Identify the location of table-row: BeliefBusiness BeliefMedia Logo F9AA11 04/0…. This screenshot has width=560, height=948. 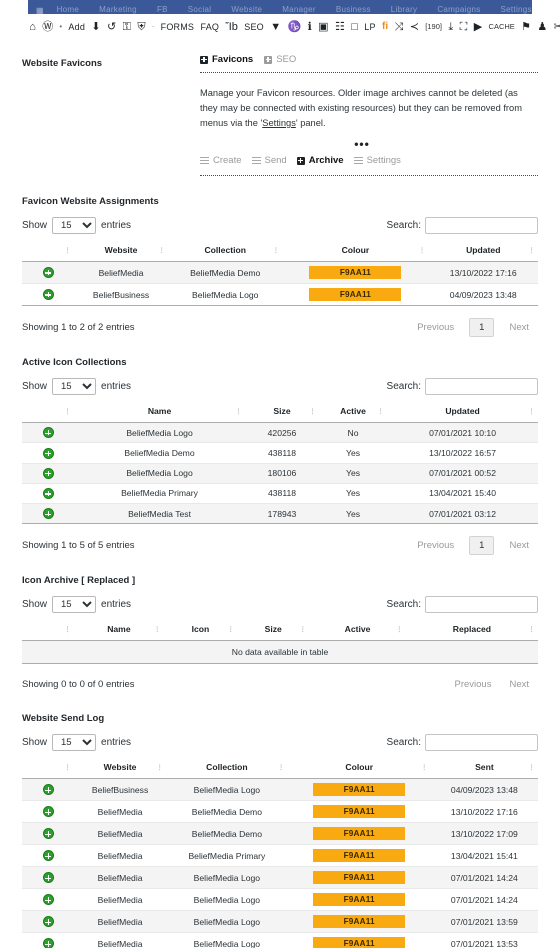
(280, 790).